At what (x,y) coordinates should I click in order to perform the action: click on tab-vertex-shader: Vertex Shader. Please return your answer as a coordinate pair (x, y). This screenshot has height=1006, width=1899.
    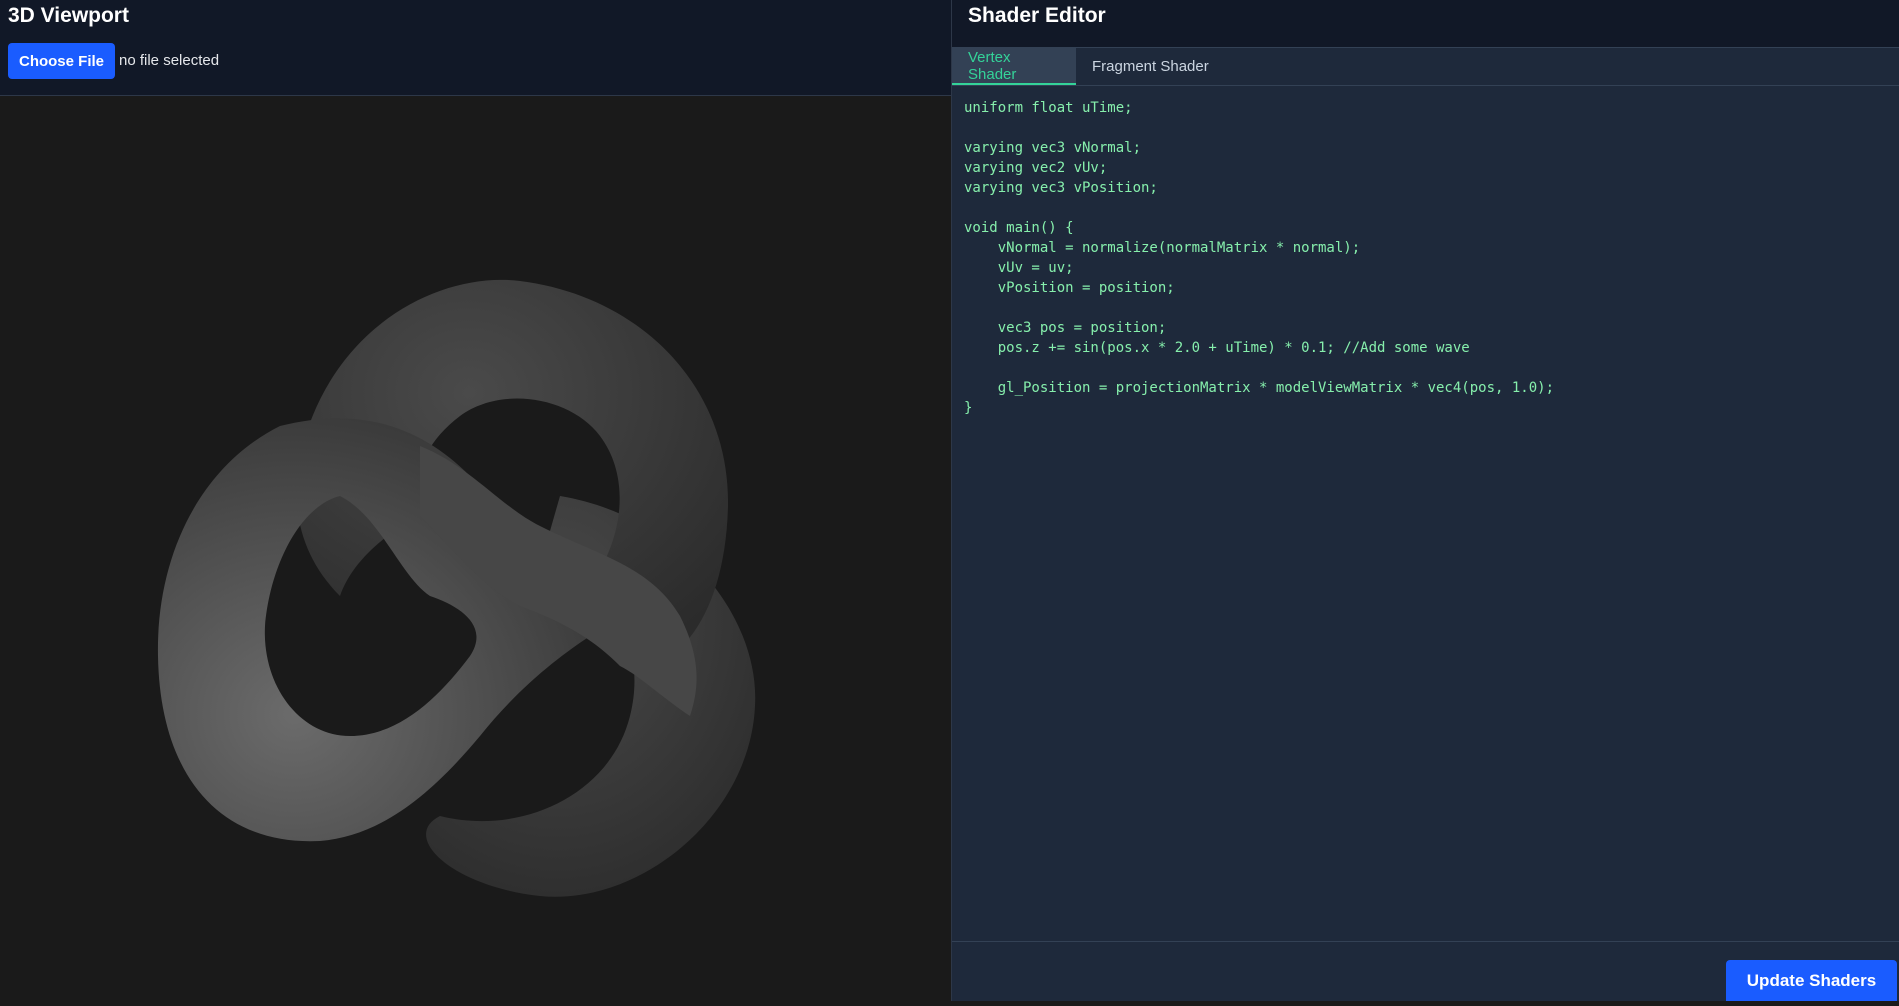
    Looking at the image, I should click on (1014, 66).